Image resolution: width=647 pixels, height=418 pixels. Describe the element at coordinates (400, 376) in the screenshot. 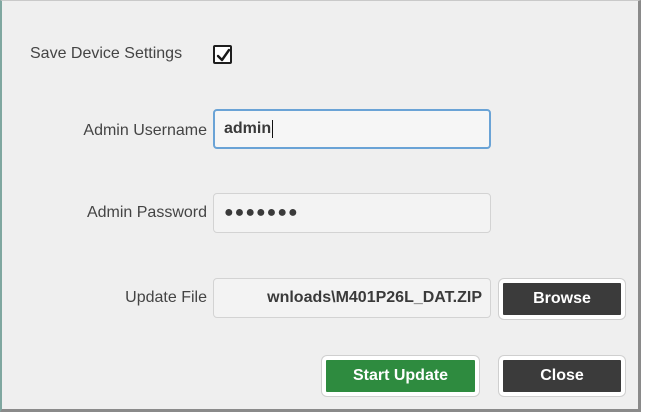

I see `start-update-button: Start Update` at that location.